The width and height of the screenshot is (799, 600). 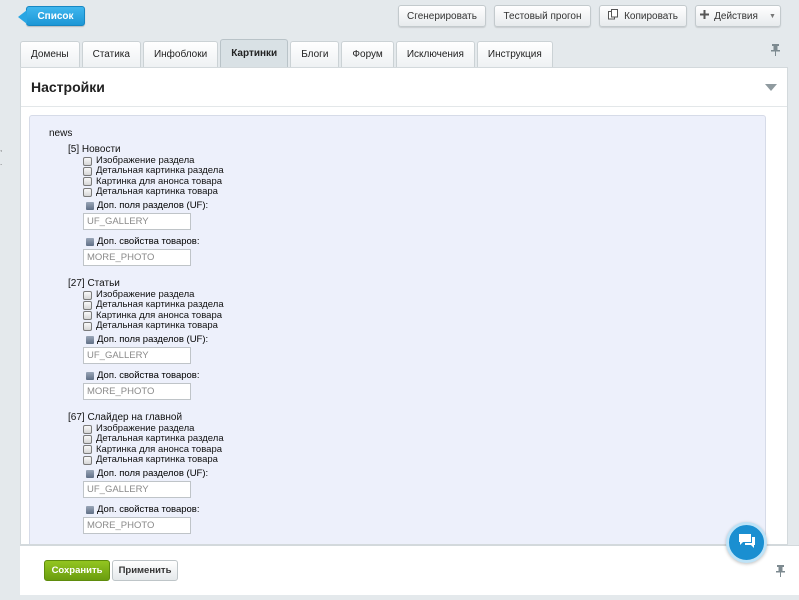 What do you see at coordinates (1, 148) in the screenshot?
I see `edge-mark: ,` at bounding box center [1, 148].